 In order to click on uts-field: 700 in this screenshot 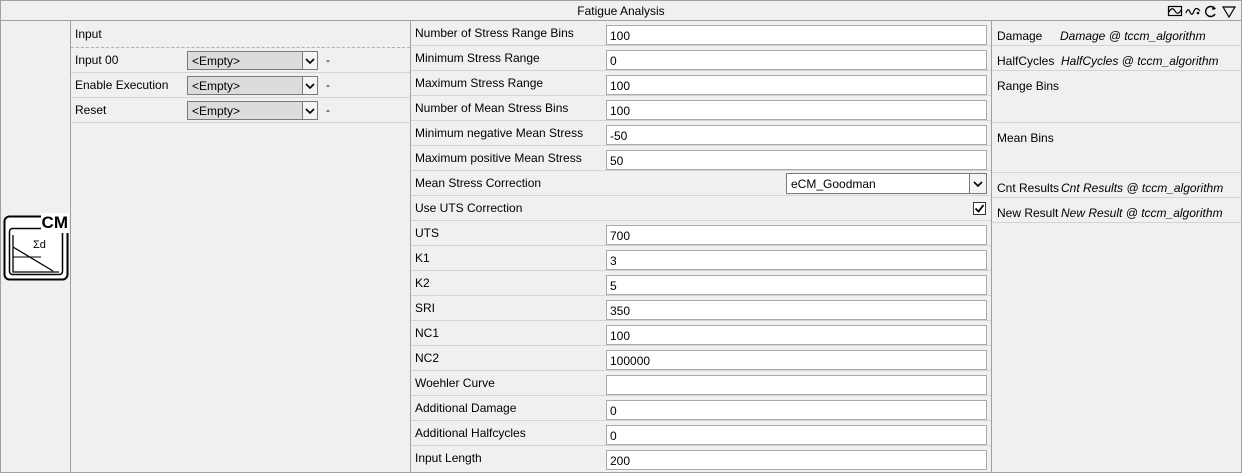, I will do `click(796, 235)`.